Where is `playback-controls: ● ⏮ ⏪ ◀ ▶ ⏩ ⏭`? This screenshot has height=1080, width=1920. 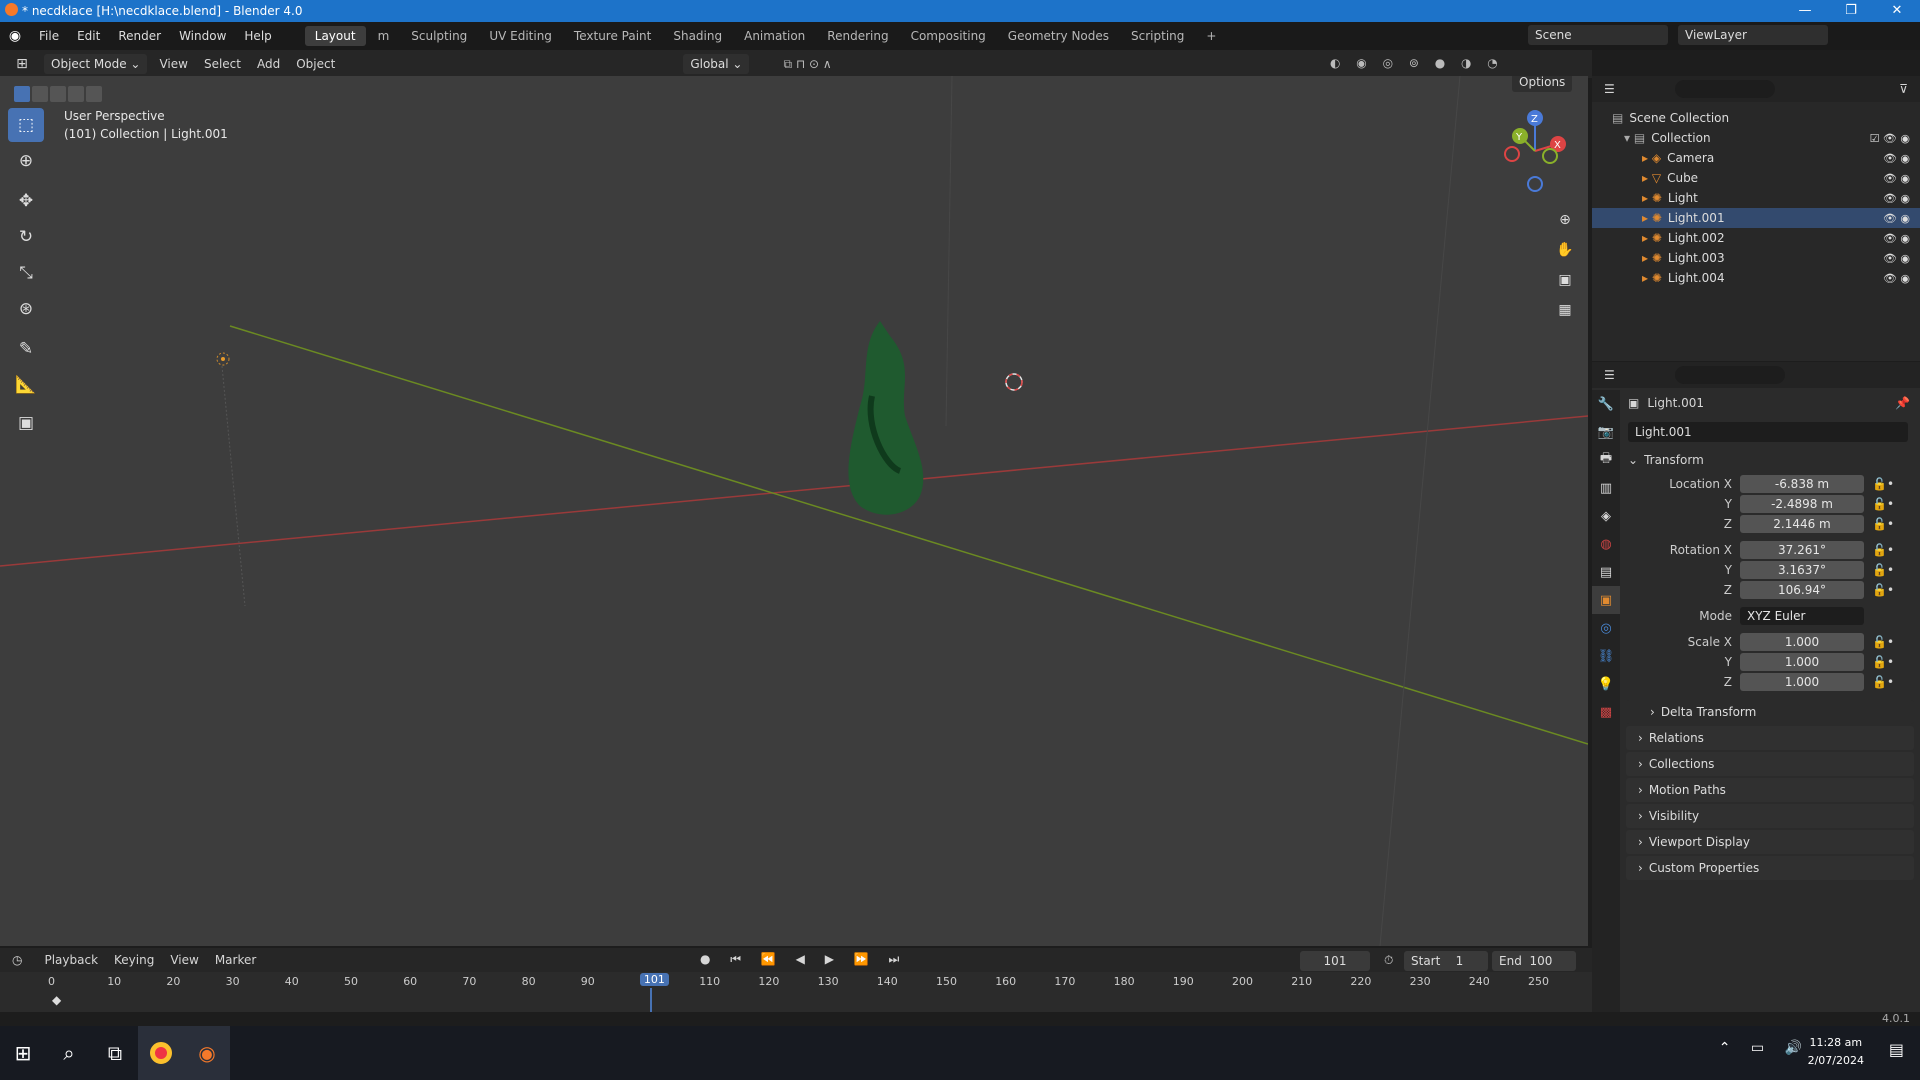
playback-controls: ● ⏮ ⏪ ◀ ▶ ⏩ ⏭ is located at coordinates (803, 959).